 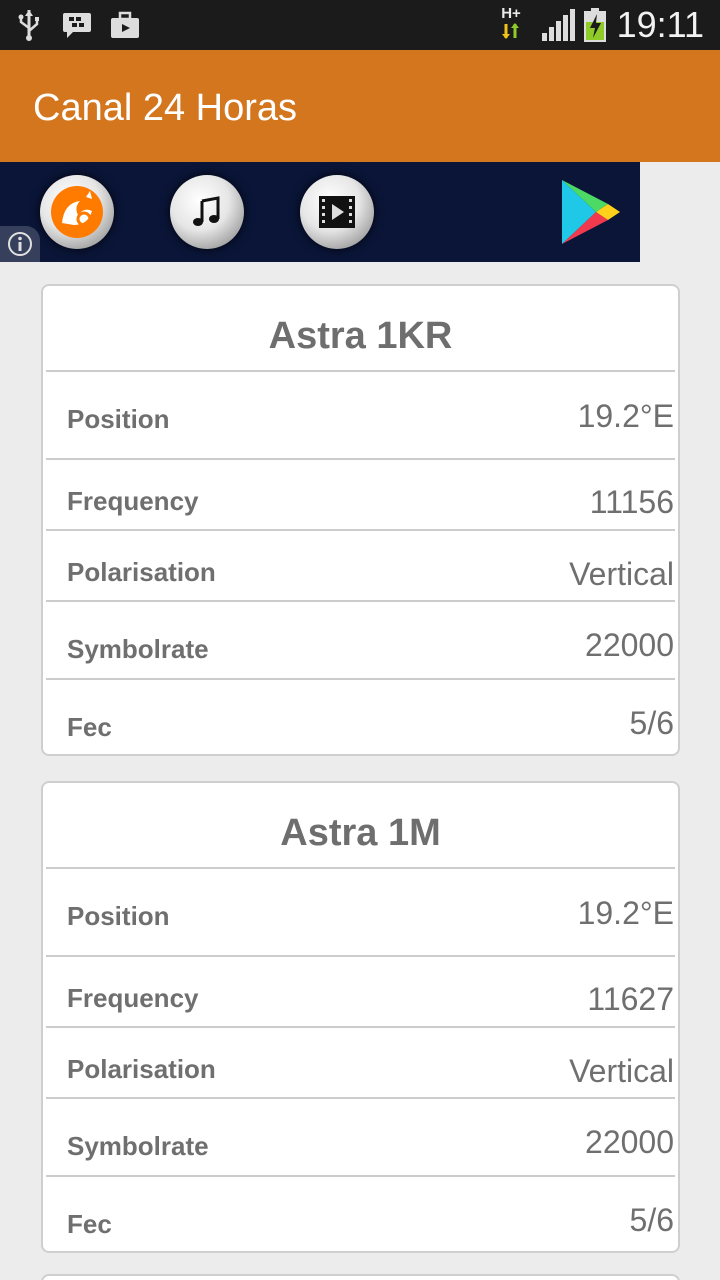 What do you see at coordinates (595, 25) in the screenshot?
I see `battery-charging-icon` at bounding box center [595, 25].